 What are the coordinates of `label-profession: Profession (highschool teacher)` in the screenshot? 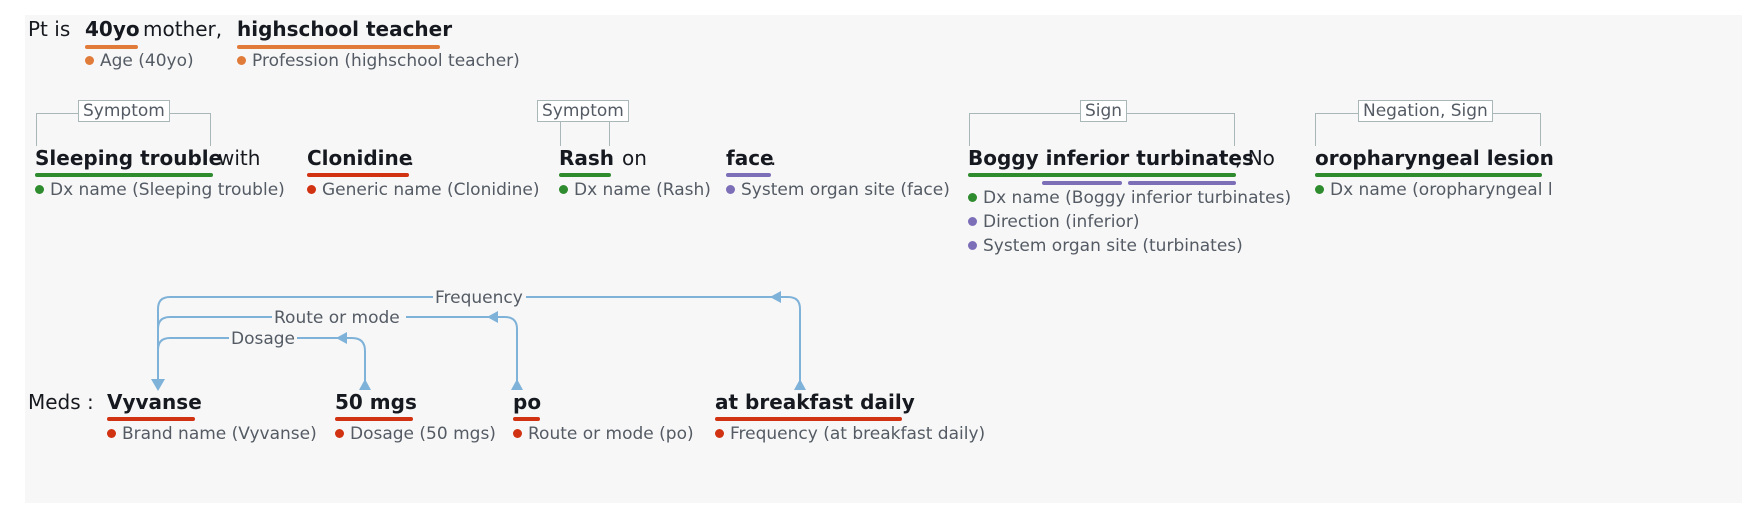 It's located at (378, 61).